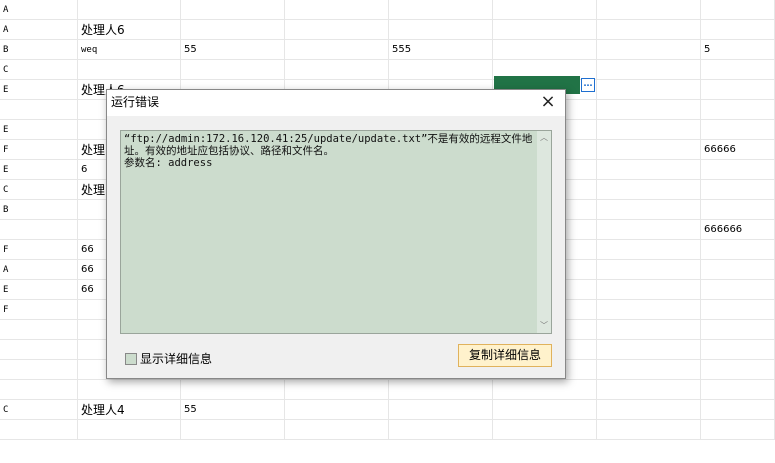  What do you see at coordinates (441, 50) in the screenshot?
I see `sheet-cell: 555` at bounding box center [441, 50].